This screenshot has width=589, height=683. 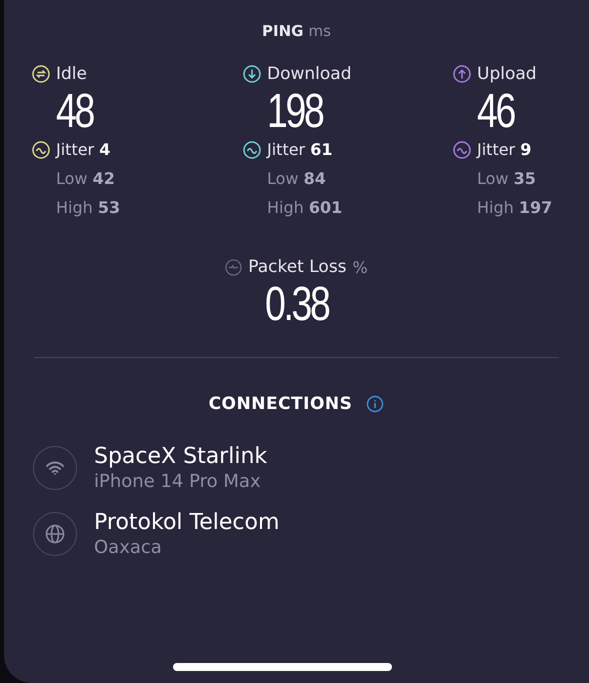 I want to click on packet-loss-unit: %, so click(x=360, y=267).